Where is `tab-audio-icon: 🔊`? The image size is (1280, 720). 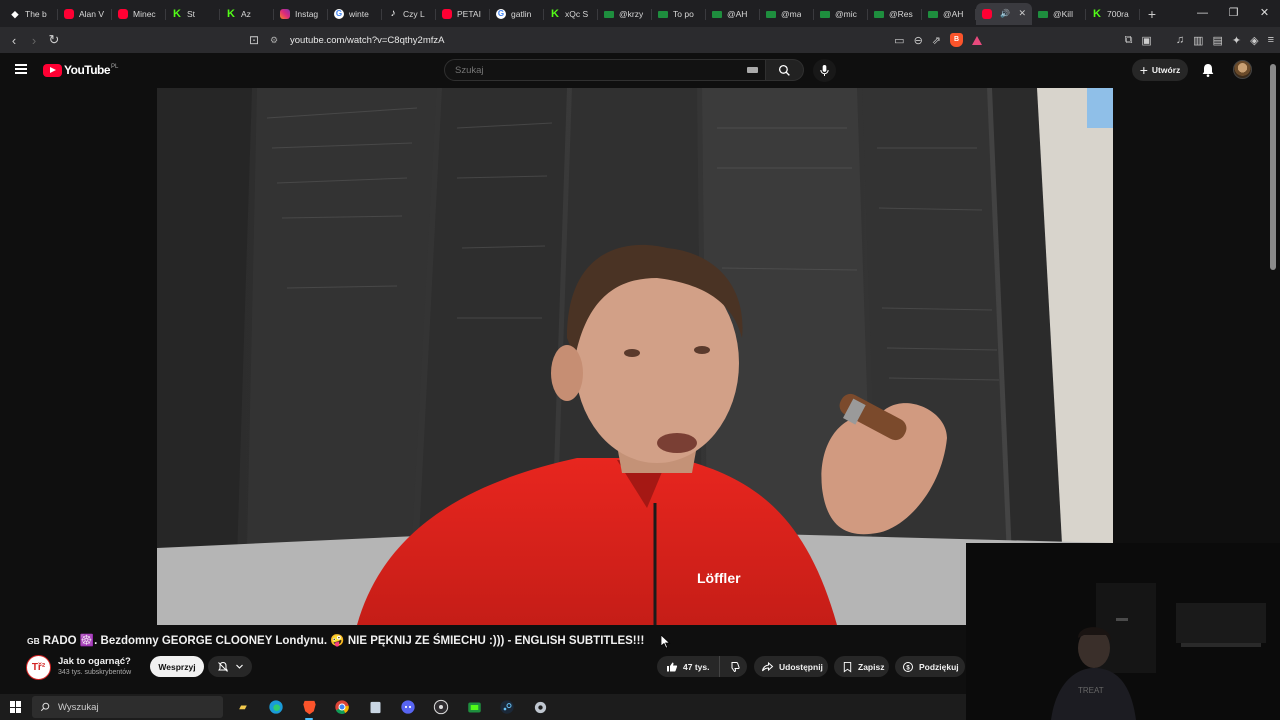
tab-audio-icon: 🔊 is located at coordinates (1005, 13).